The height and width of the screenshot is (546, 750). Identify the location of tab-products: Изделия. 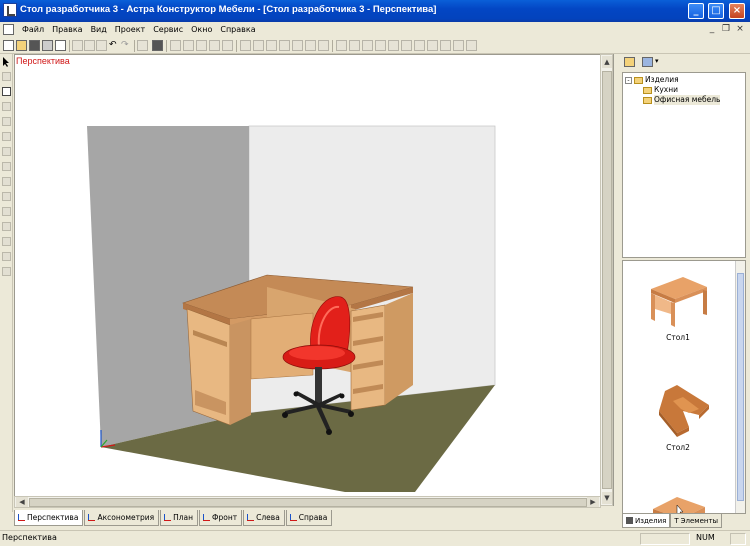
(646, 521).